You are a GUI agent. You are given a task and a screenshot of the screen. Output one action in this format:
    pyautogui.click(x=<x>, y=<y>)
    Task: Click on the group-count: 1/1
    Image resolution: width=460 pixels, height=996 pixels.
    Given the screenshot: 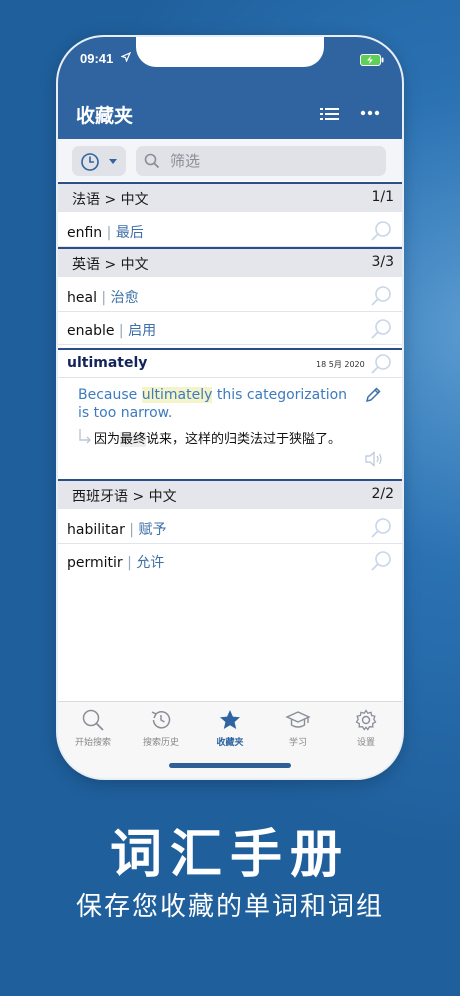 What is the action you would take?
    pyautogui.click(x=382, y=197)
    